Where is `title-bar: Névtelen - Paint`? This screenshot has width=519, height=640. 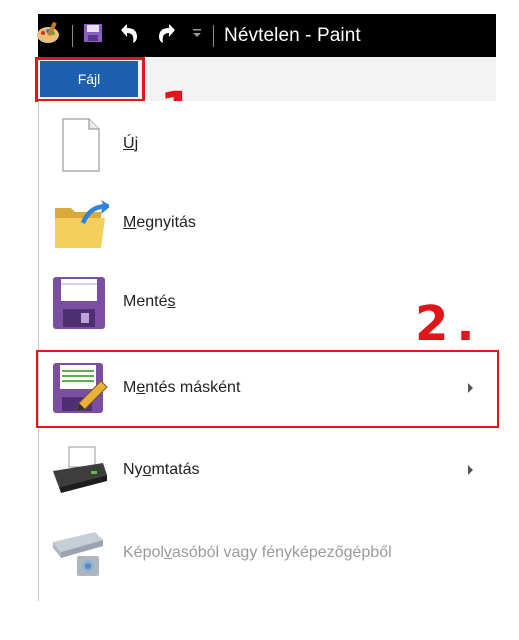
title-bar: Névtelen - Paint is located at coordinates (266, 35).